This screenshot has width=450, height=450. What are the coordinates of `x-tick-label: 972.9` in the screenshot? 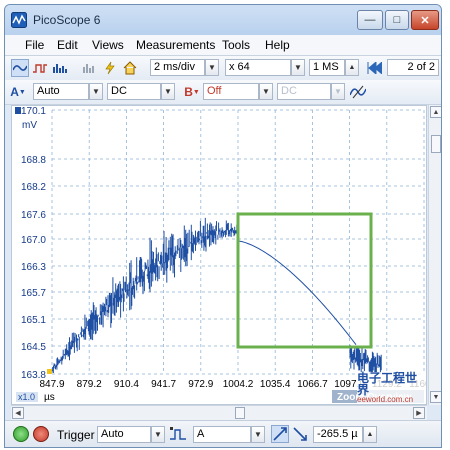 It's located at (200, 384).